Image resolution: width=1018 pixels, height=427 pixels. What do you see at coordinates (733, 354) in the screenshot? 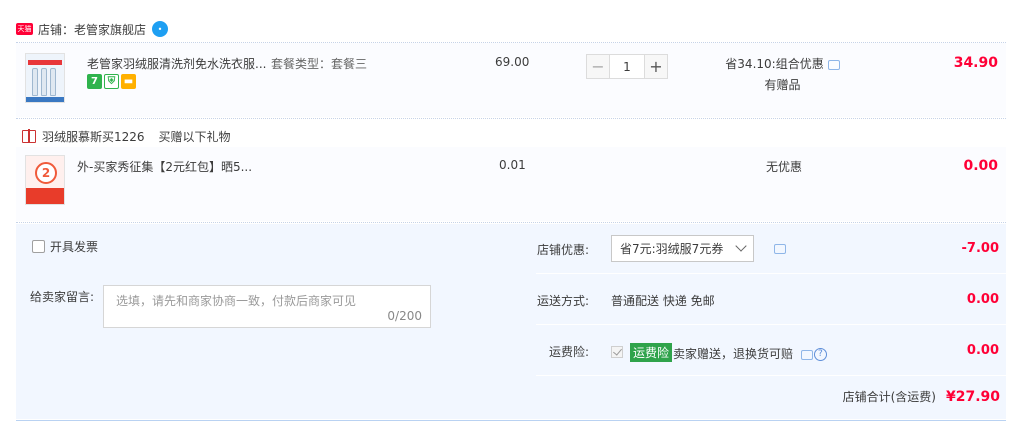
I see `insurance-text: 卖家赠送，退换货可赔` at bounding box center [733, 354].